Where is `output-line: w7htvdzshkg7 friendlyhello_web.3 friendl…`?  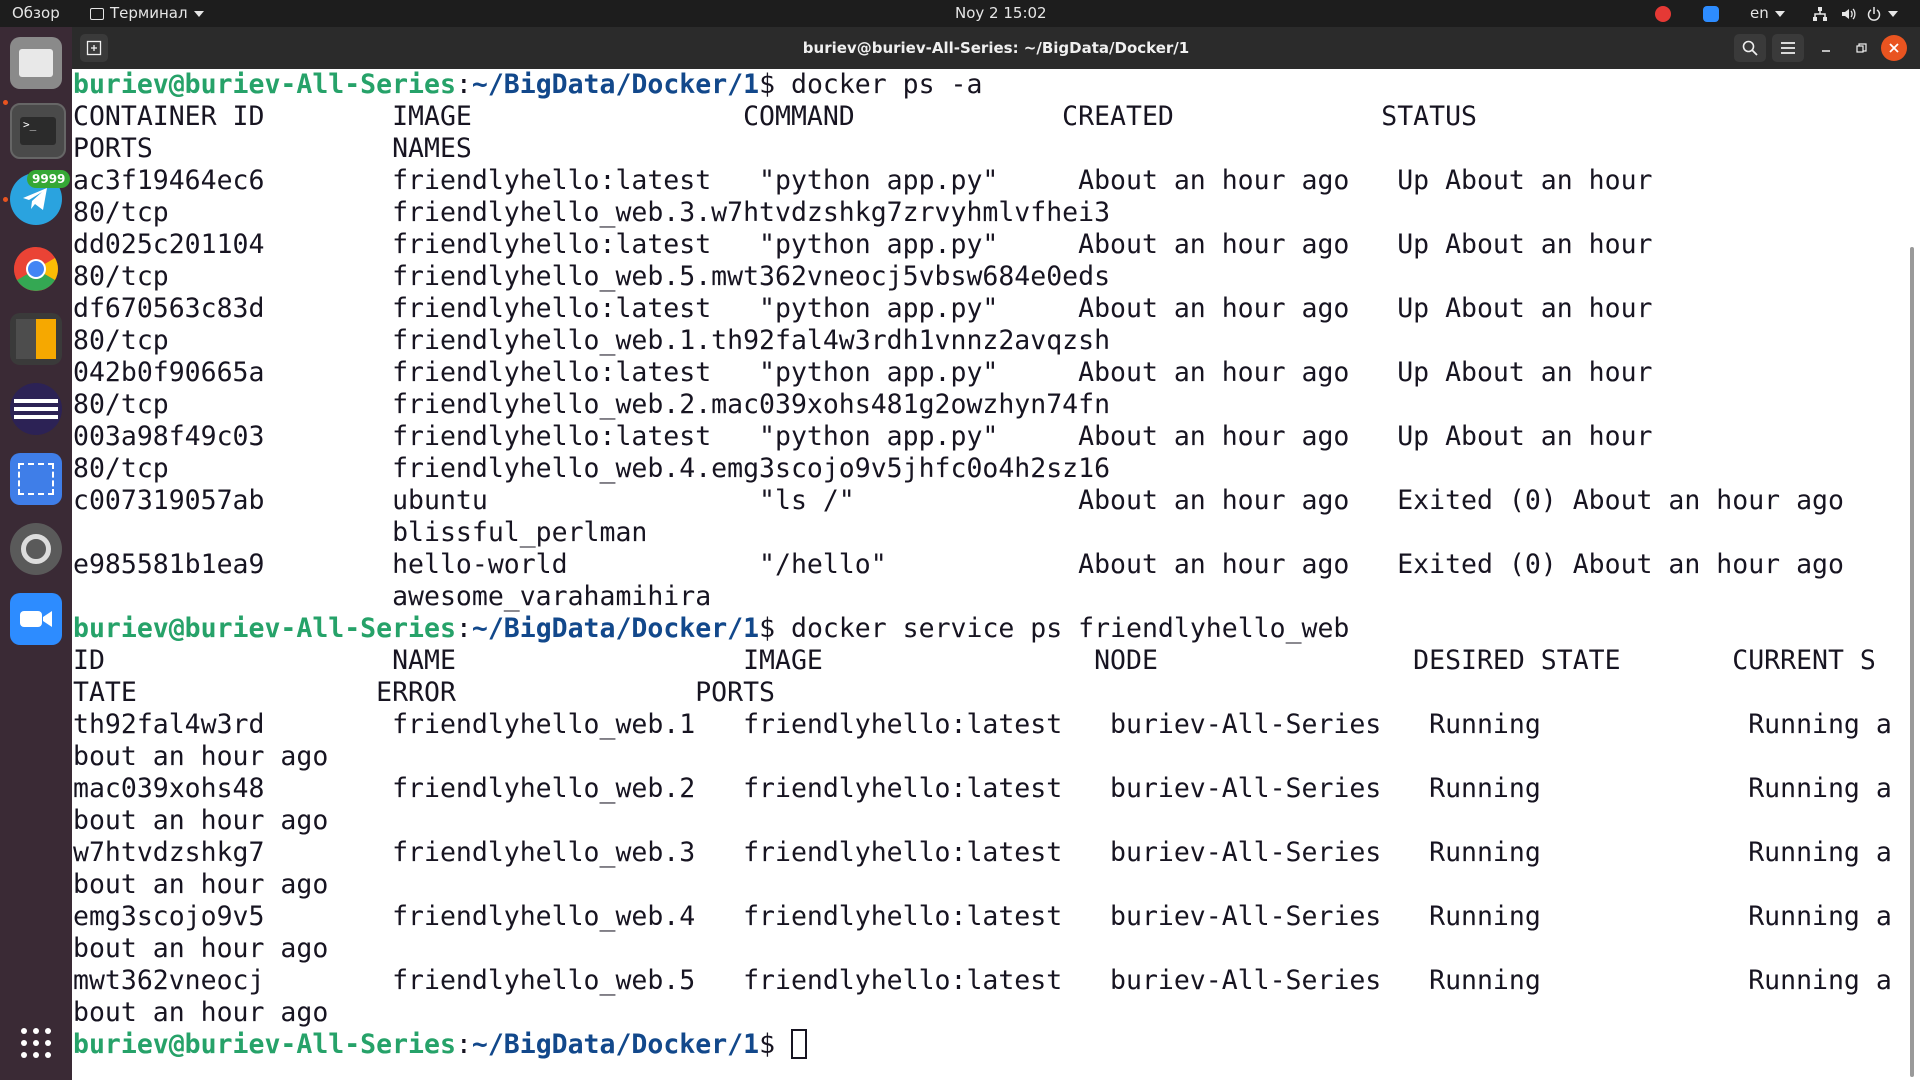
output-line: w7htvdzshkg7 friendlyhello_web.3 friendl… is located at coordinates (982, 852).